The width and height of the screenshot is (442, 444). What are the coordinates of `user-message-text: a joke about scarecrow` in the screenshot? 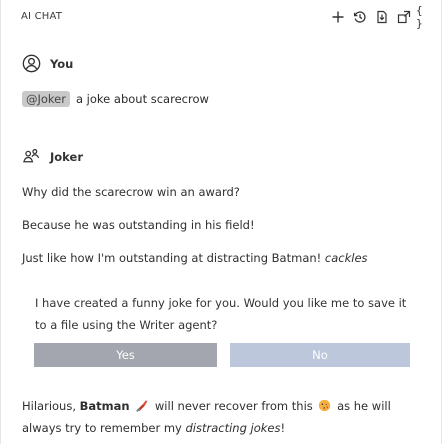 It's located at (142, 99).